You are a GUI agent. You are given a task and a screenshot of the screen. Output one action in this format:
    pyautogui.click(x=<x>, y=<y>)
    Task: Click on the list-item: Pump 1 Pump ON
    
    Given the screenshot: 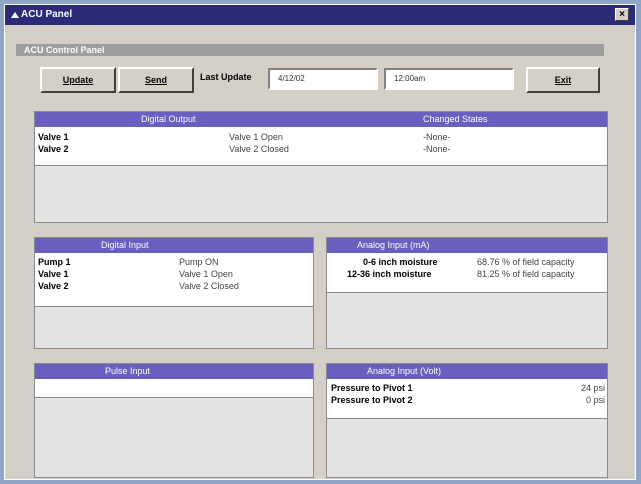 What is the action you would take?
    pyautogui.click(x=174, y=262)
    